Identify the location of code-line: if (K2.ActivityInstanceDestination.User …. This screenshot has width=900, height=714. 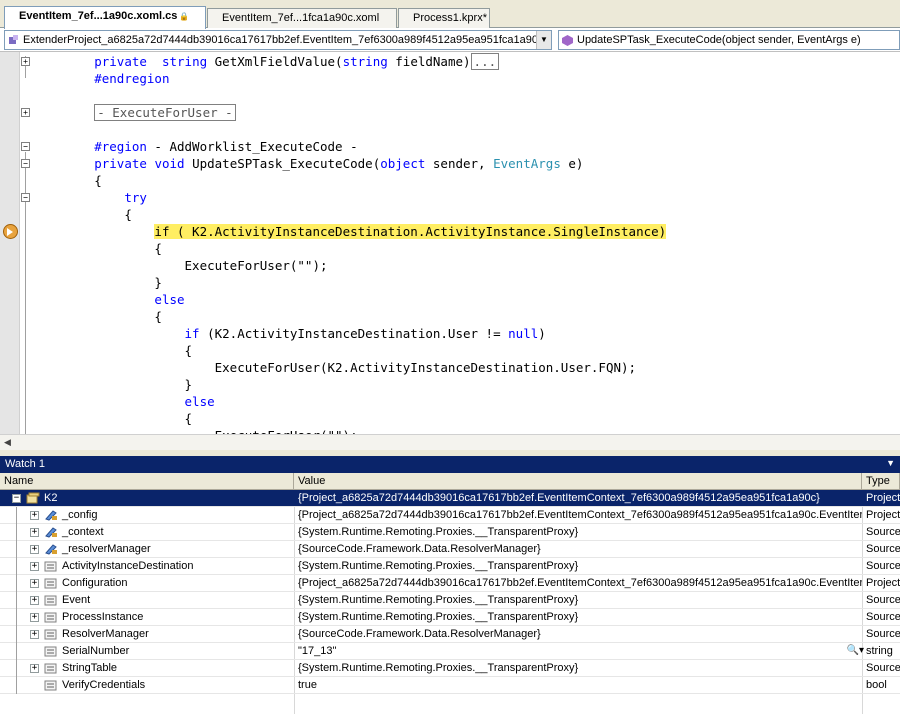
(467, 333).